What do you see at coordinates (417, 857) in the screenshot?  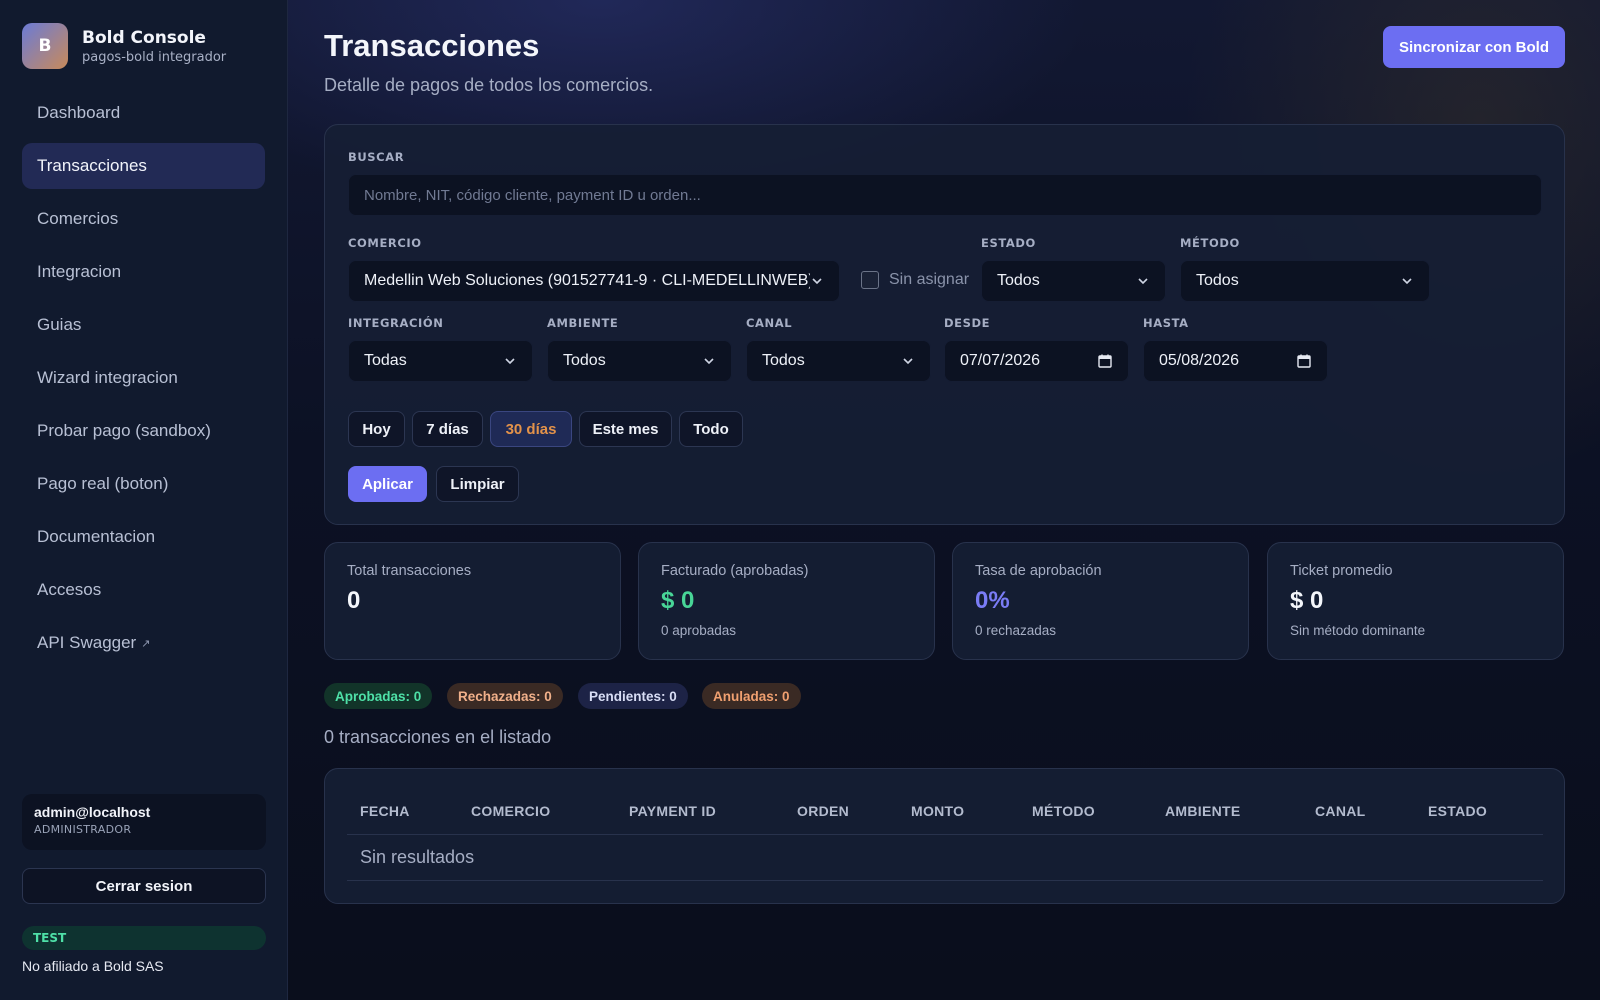 I see `empty-state: Sin resultados` at bounding box center [417, 857].